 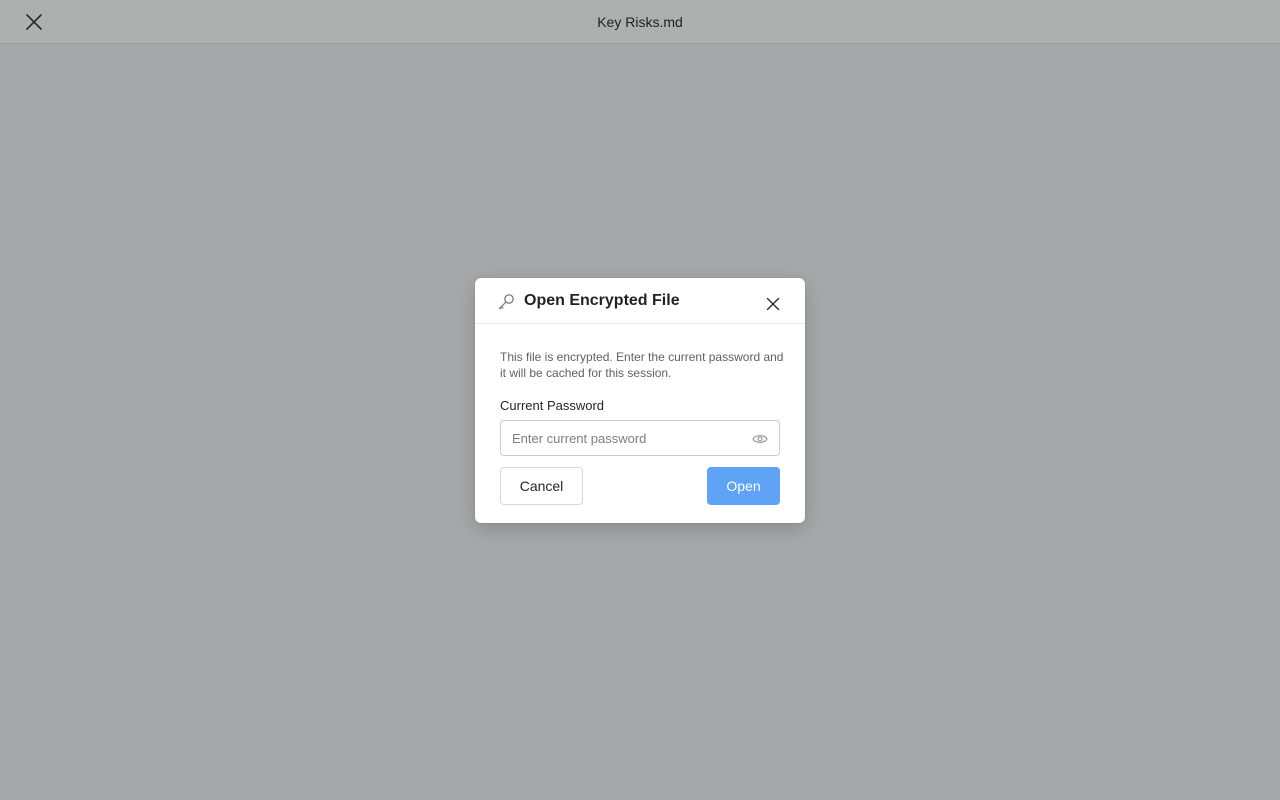 I want to click on password-field, so click(x=640, y=438).